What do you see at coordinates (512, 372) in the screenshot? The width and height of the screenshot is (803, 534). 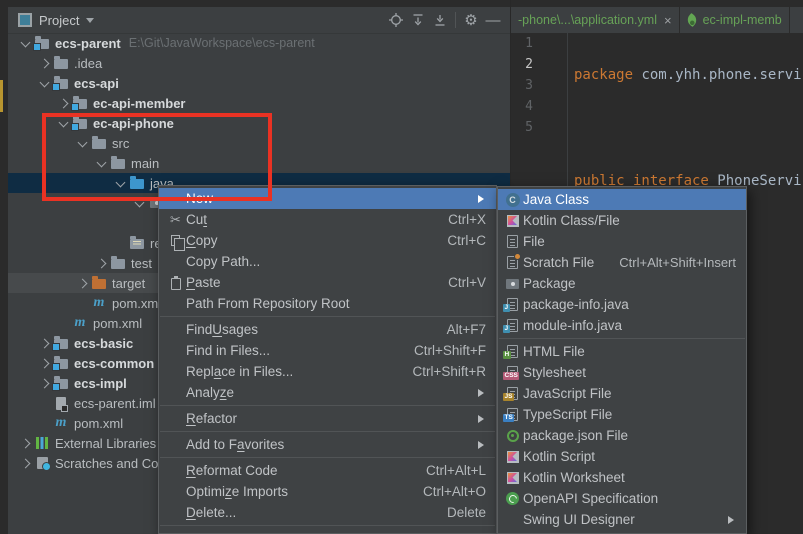 I see `css-file-icon: CSS` at bounding box center [512, 372].